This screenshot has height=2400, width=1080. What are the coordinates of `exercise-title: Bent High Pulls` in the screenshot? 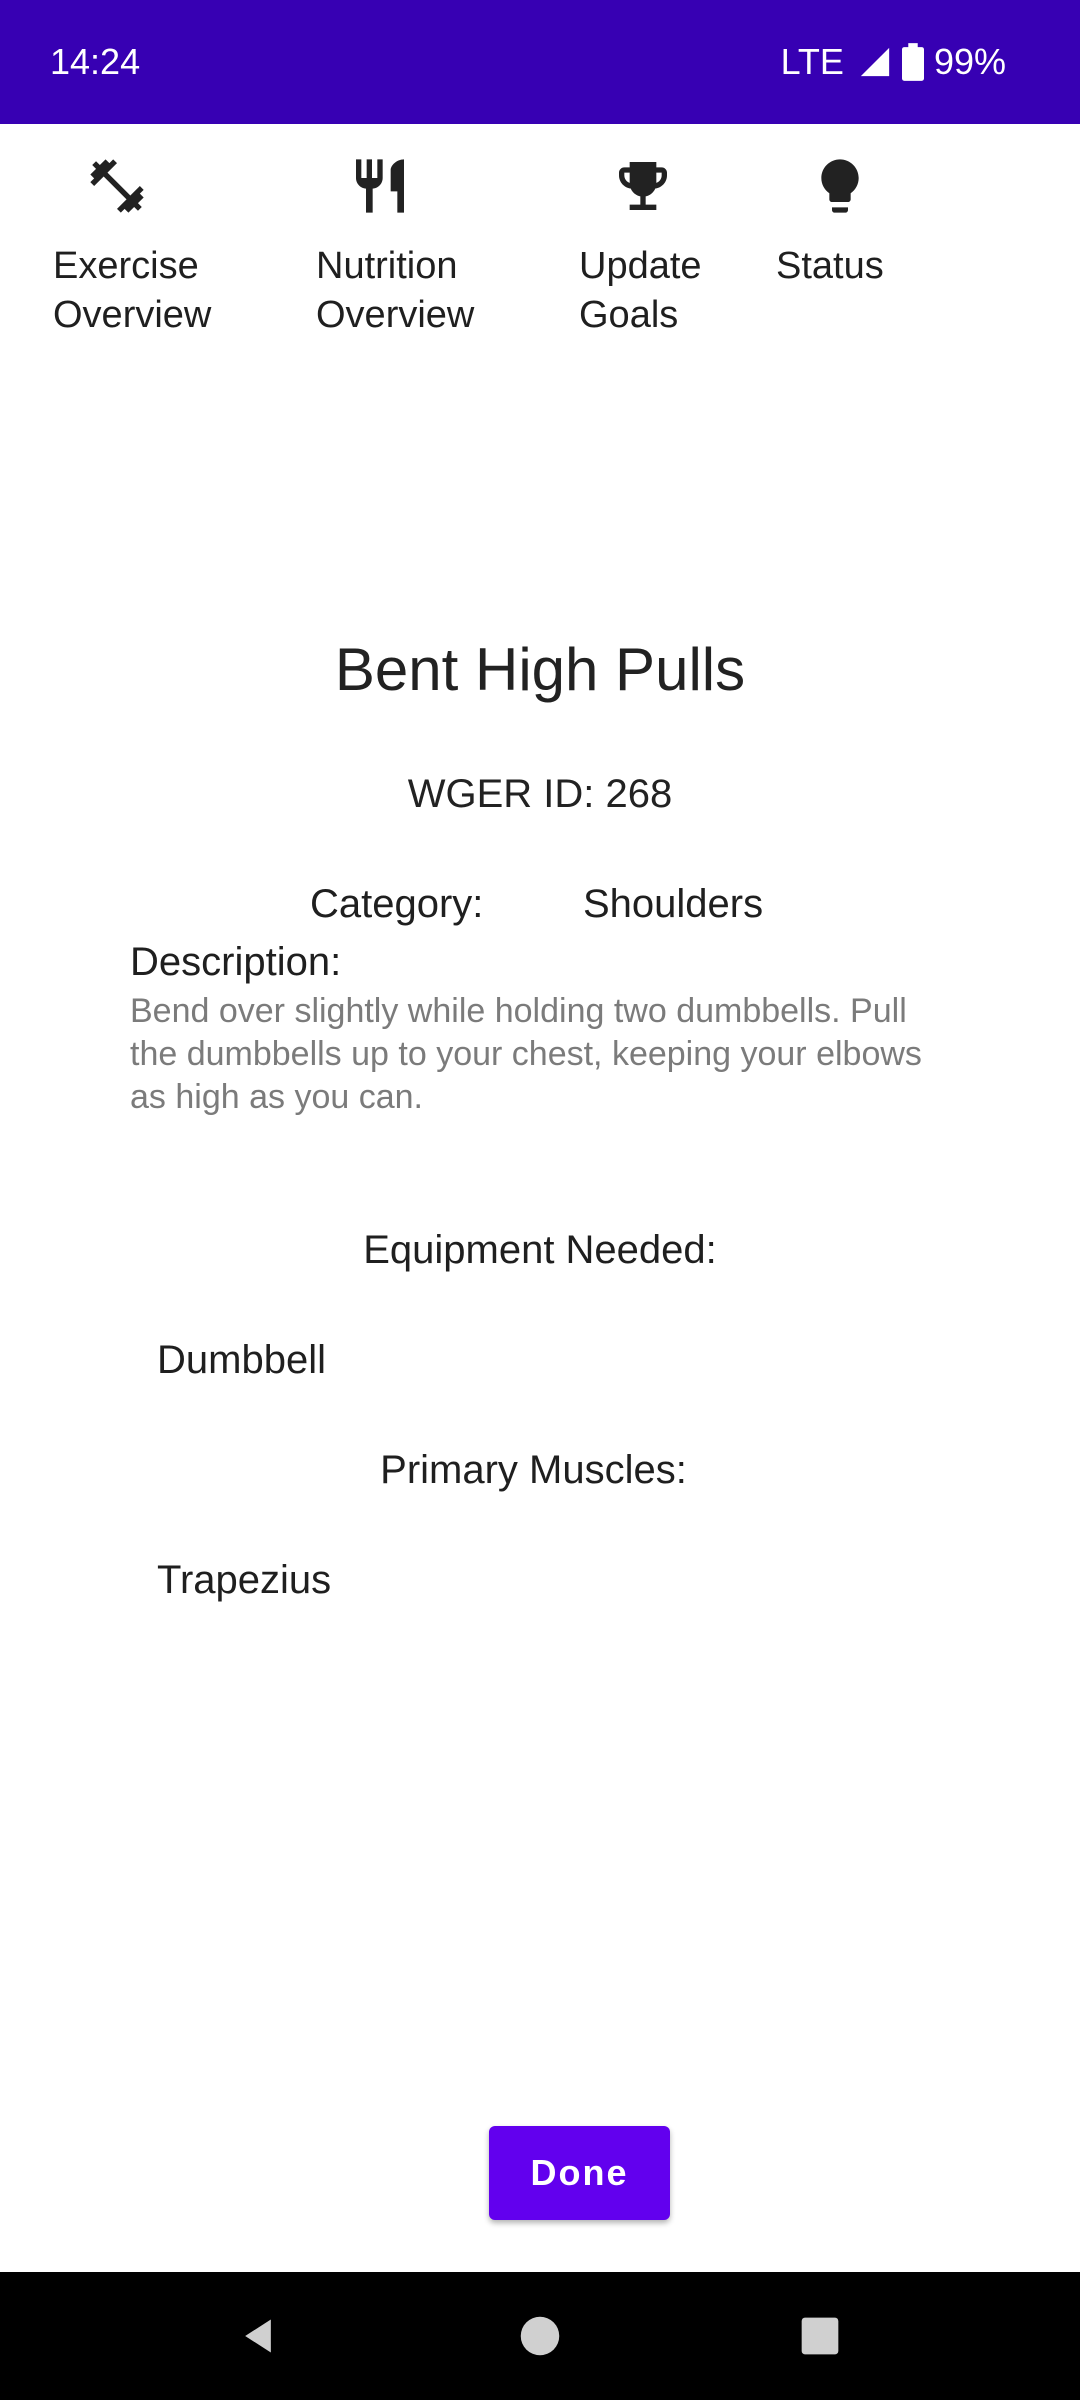 It's located at (540, 669).